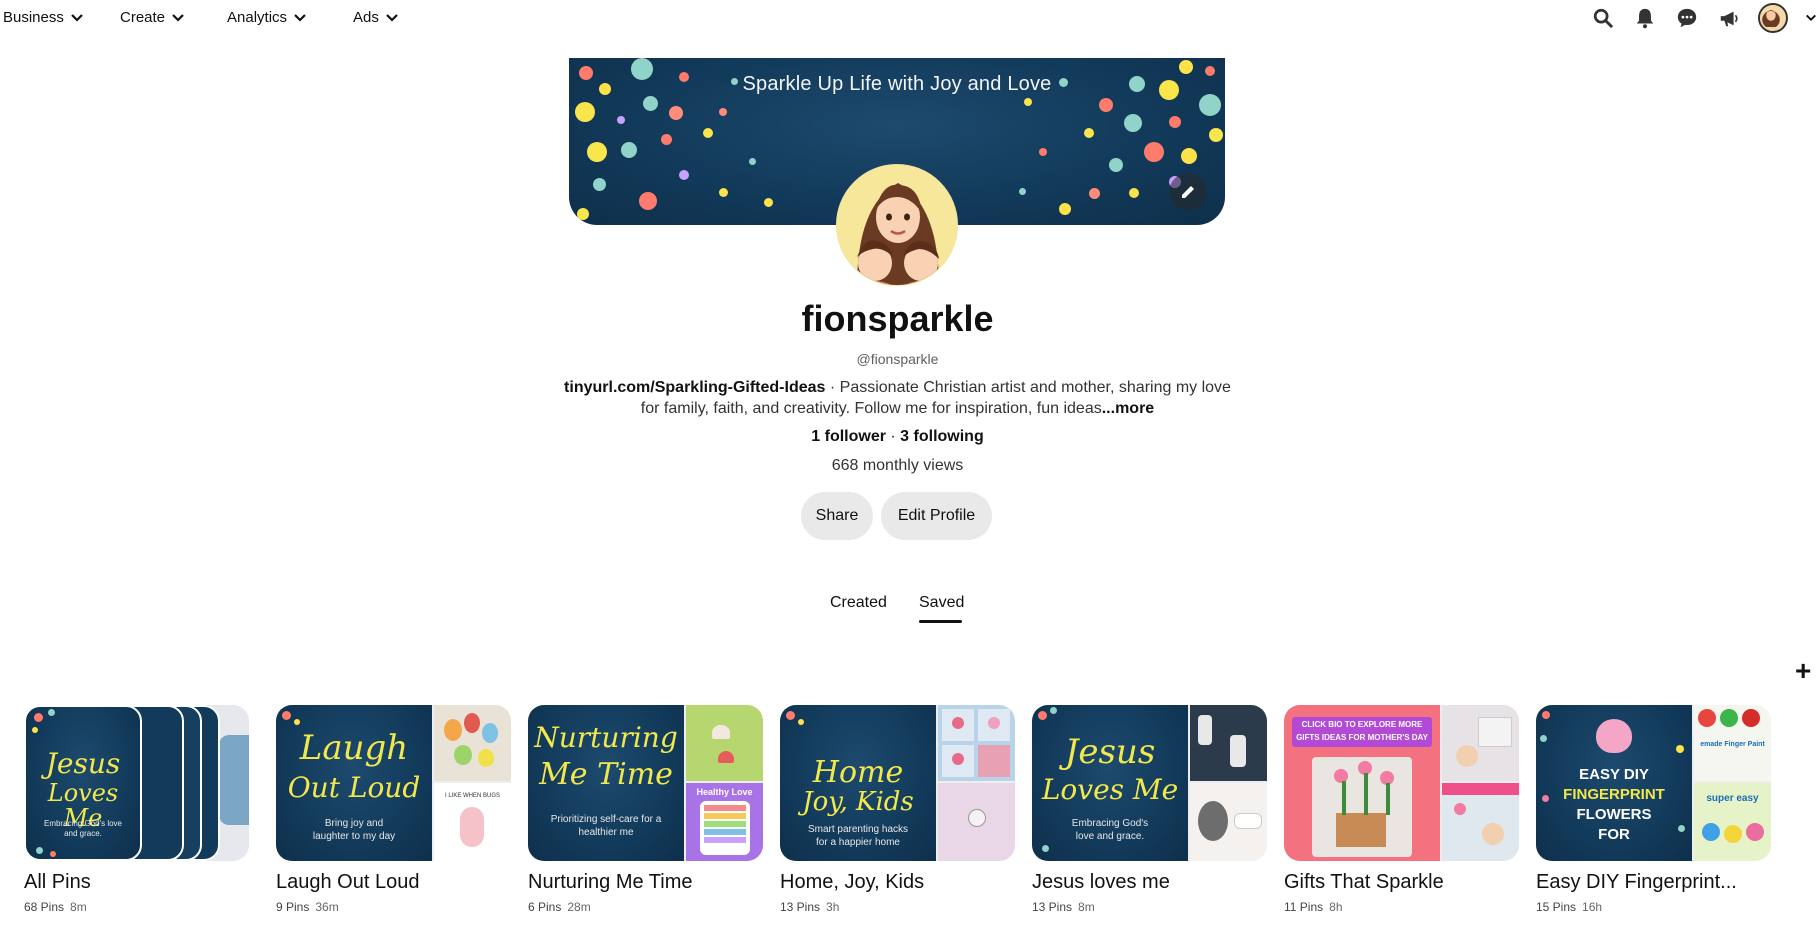 This screenshot has height=926, width=1818. What do you see at coordinates (606, 774) in the screenshot?
I see `board-cover-line: Me Time` at bounding box center [606, 774].